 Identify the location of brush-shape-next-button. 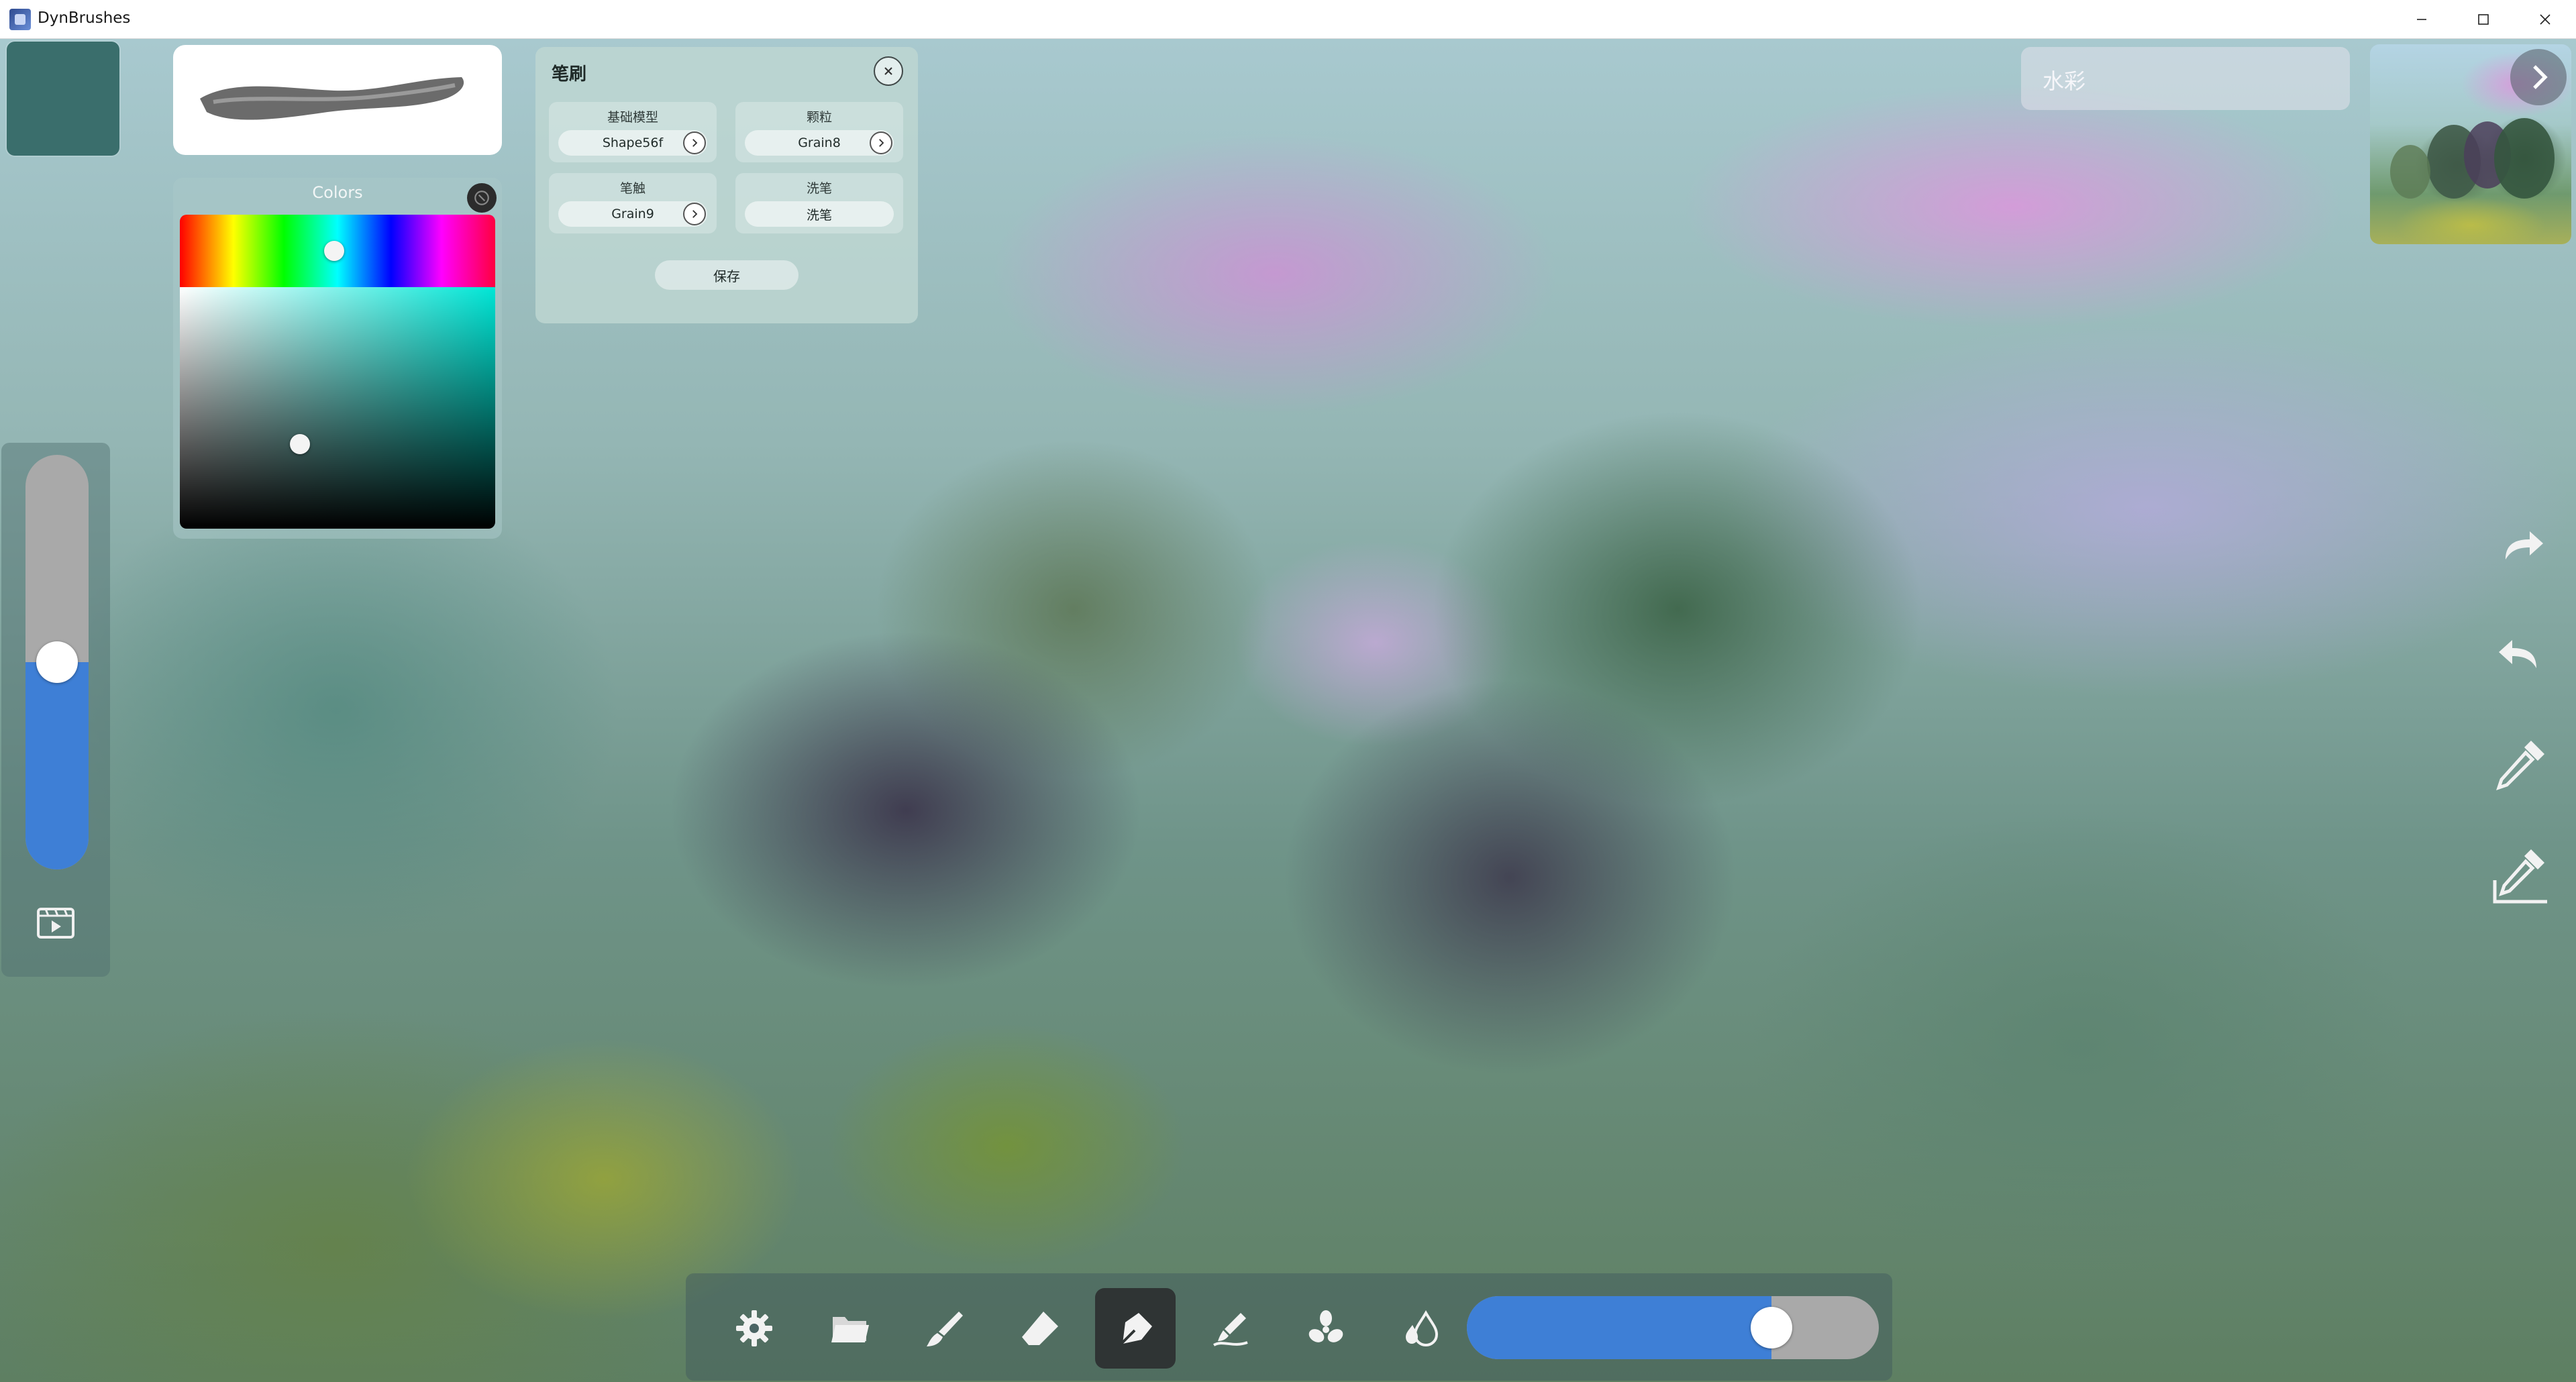
(694, 142).